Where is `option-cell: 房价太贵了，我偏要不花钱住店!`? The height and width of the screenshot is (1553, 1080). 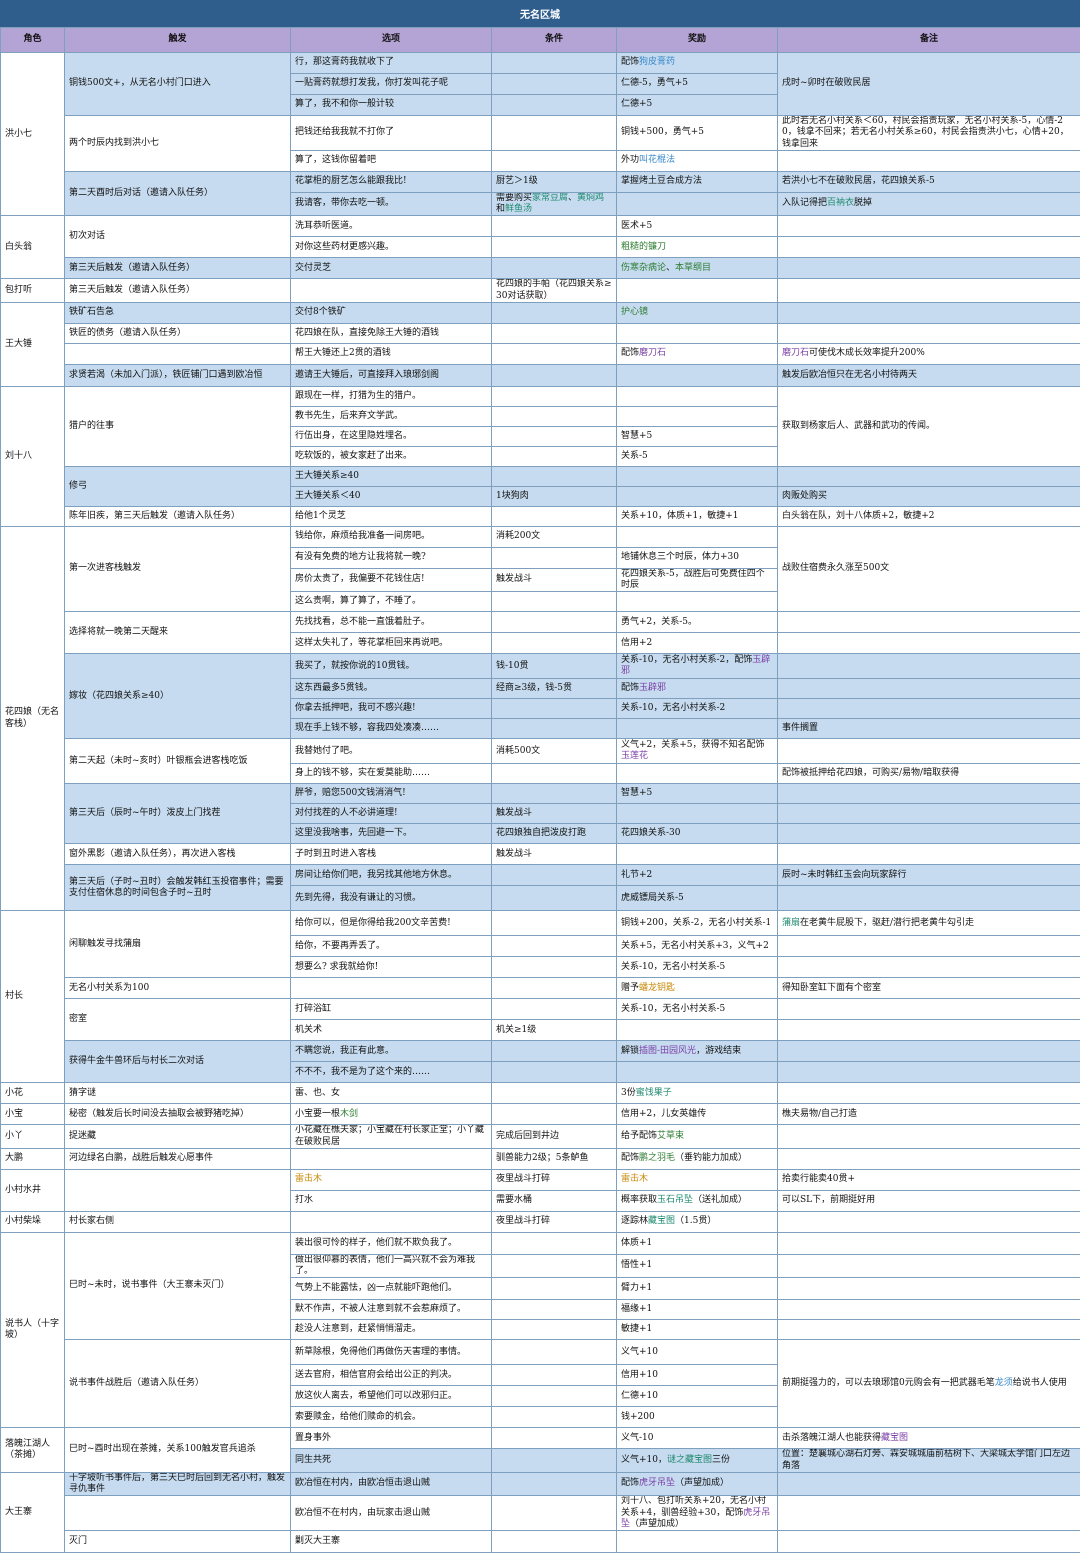
option-cell: 房价太贵了，我偏要不花钱住店! is located at coordinates (391, 580).